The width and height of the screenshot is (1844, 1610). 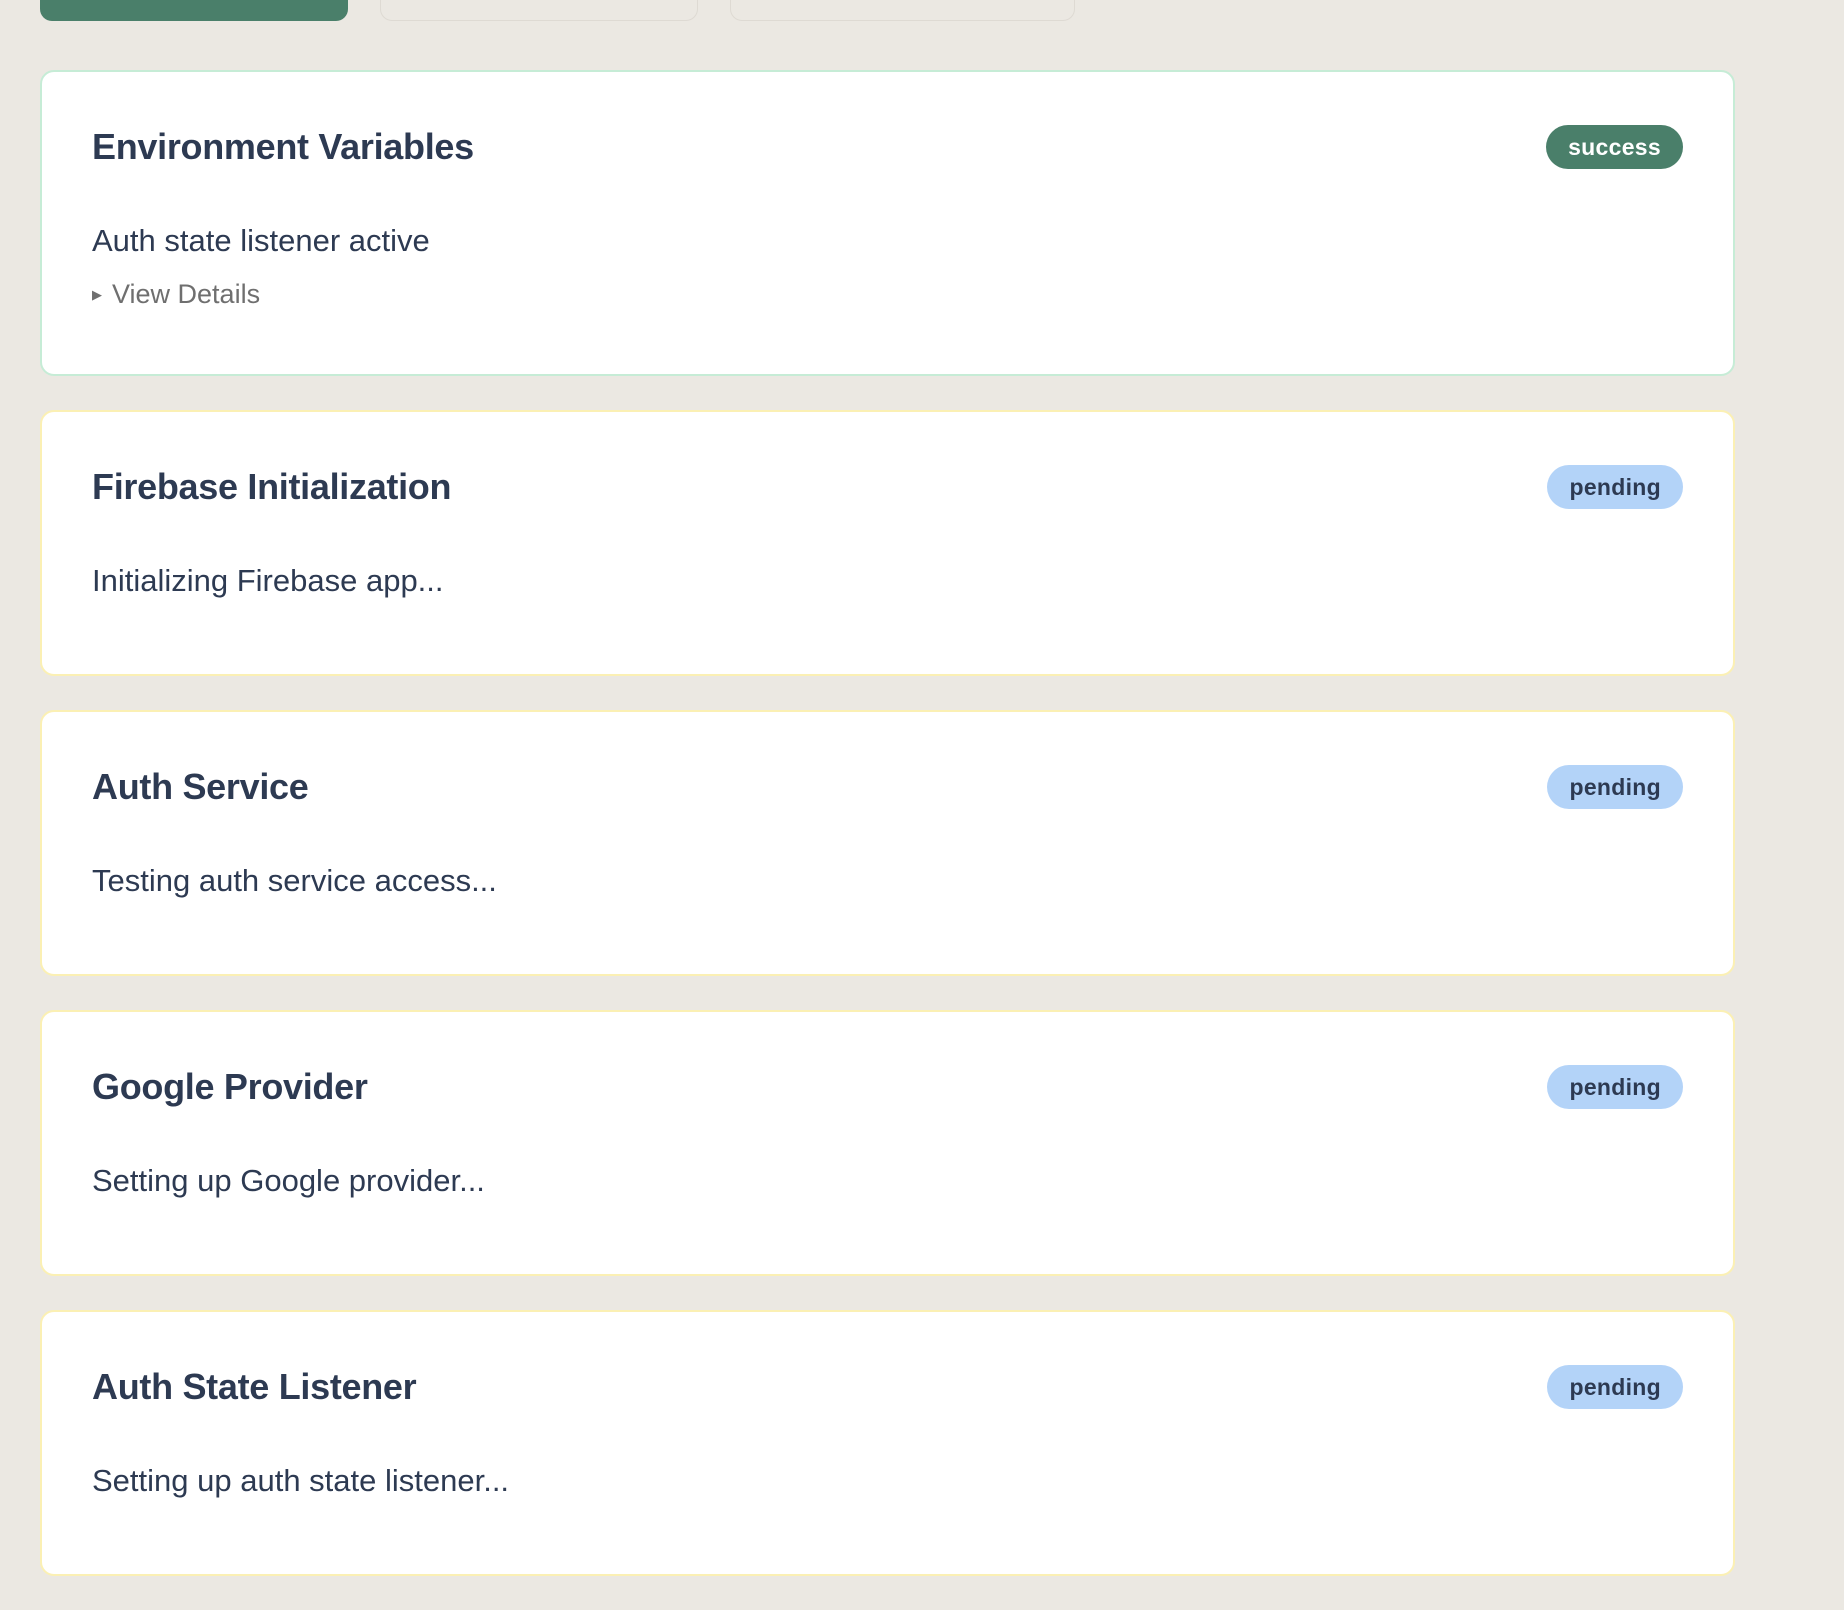 What do you see at coordinates (200, 786) in the screenshot?
I see `card-title: Auth Service` at bounding box center [200, 786].